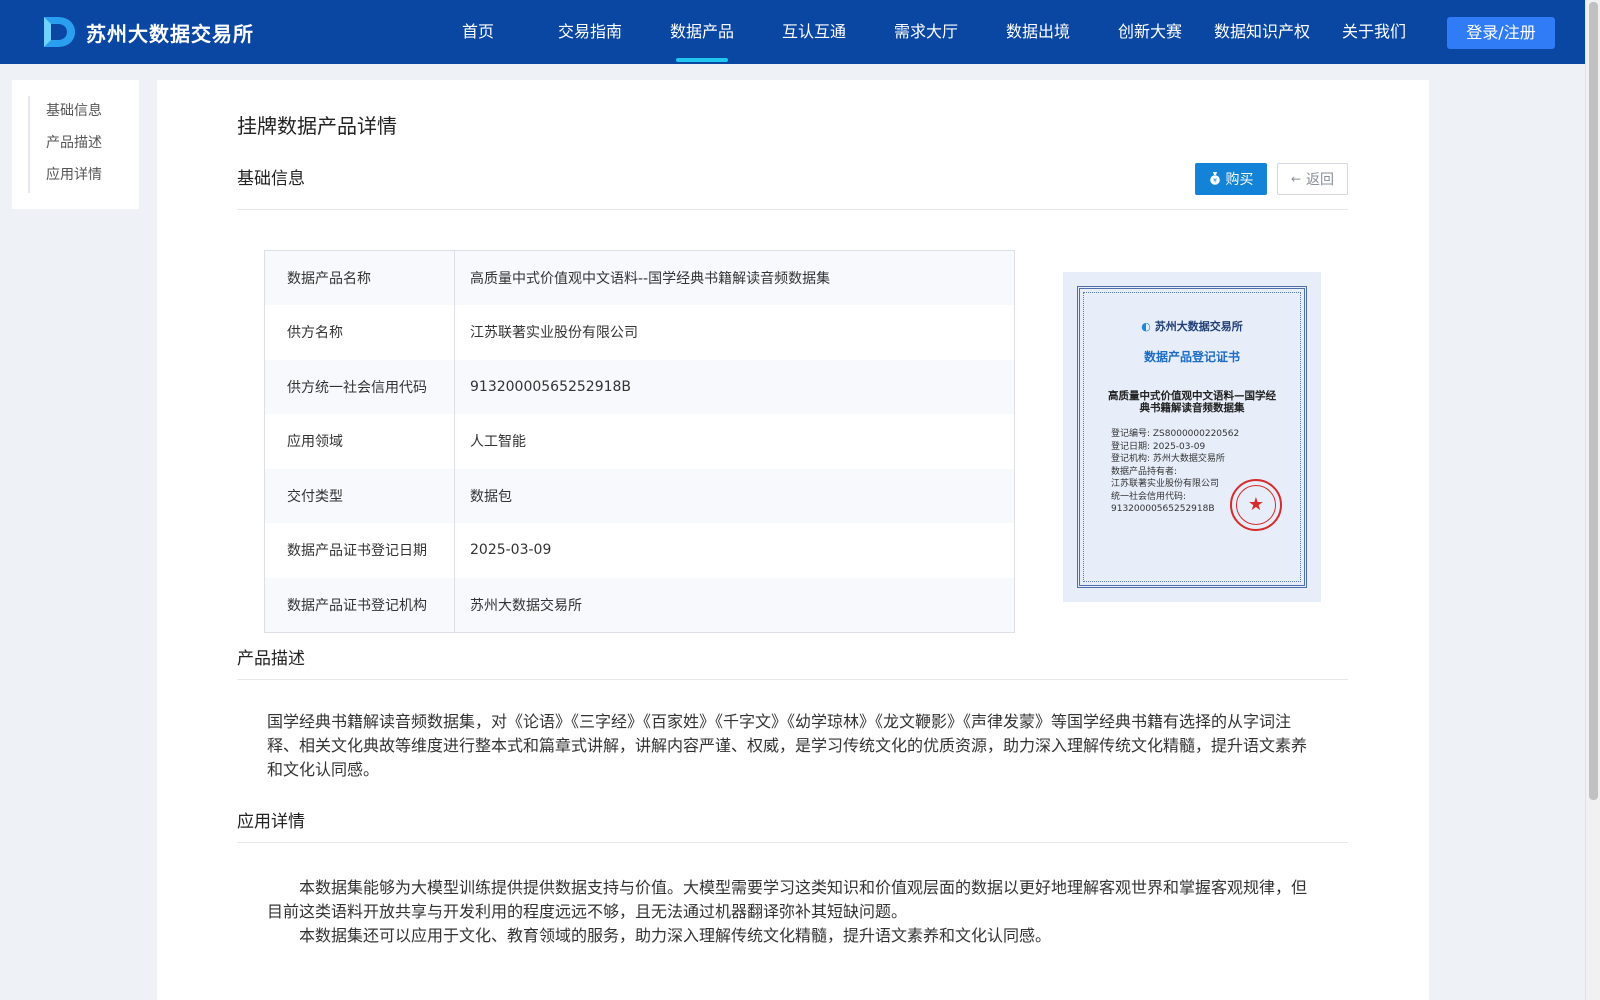 Image resolution: width=1600 pixels, height=1000 pixels. I want to click on certificate-line: 江苏联著实业股份有限公司, so click(1165, 484).